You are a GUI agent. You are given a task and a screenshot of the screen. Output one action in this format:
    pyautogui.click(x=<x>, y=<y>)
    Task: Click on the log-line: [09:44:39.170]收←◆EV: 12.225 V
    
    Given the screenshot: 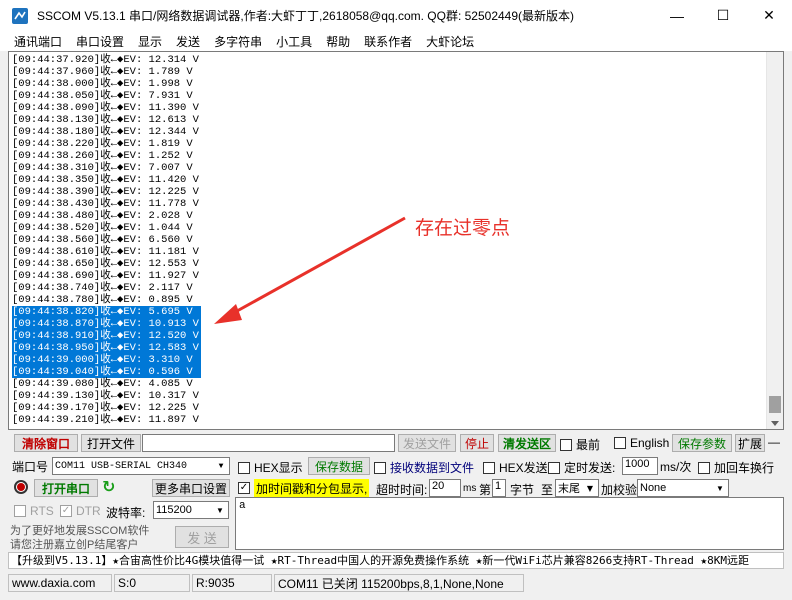 What is the action you would take?
    pyautogui.click(x=106, y=408)
    